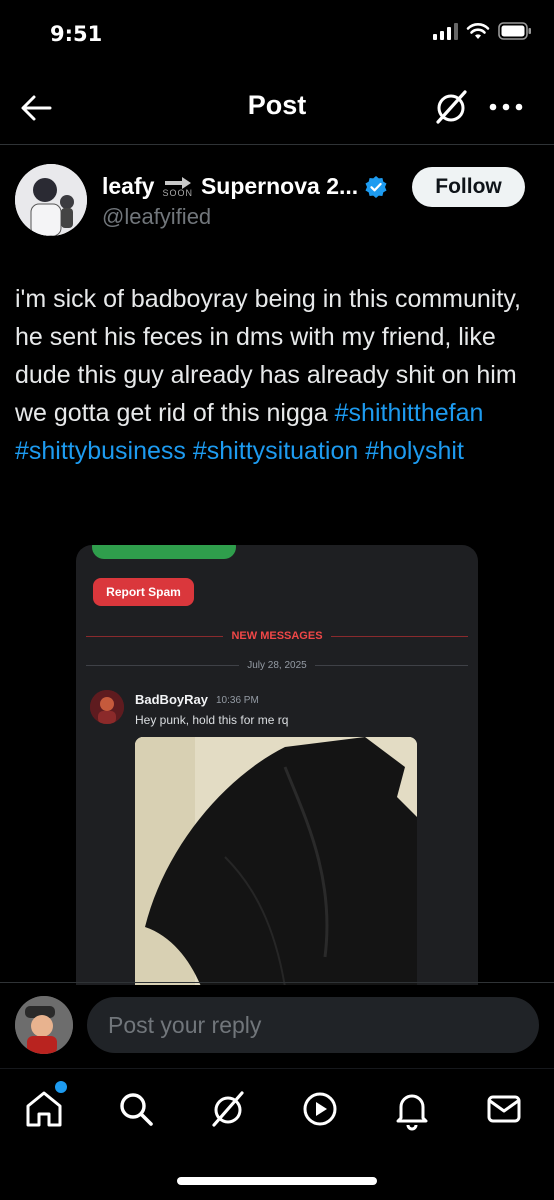 The image size is (554, 1200). What do you see at coordinates (136, 1109) in the screenshot?
I see `search-icon` at bounding box center [136, 1109].